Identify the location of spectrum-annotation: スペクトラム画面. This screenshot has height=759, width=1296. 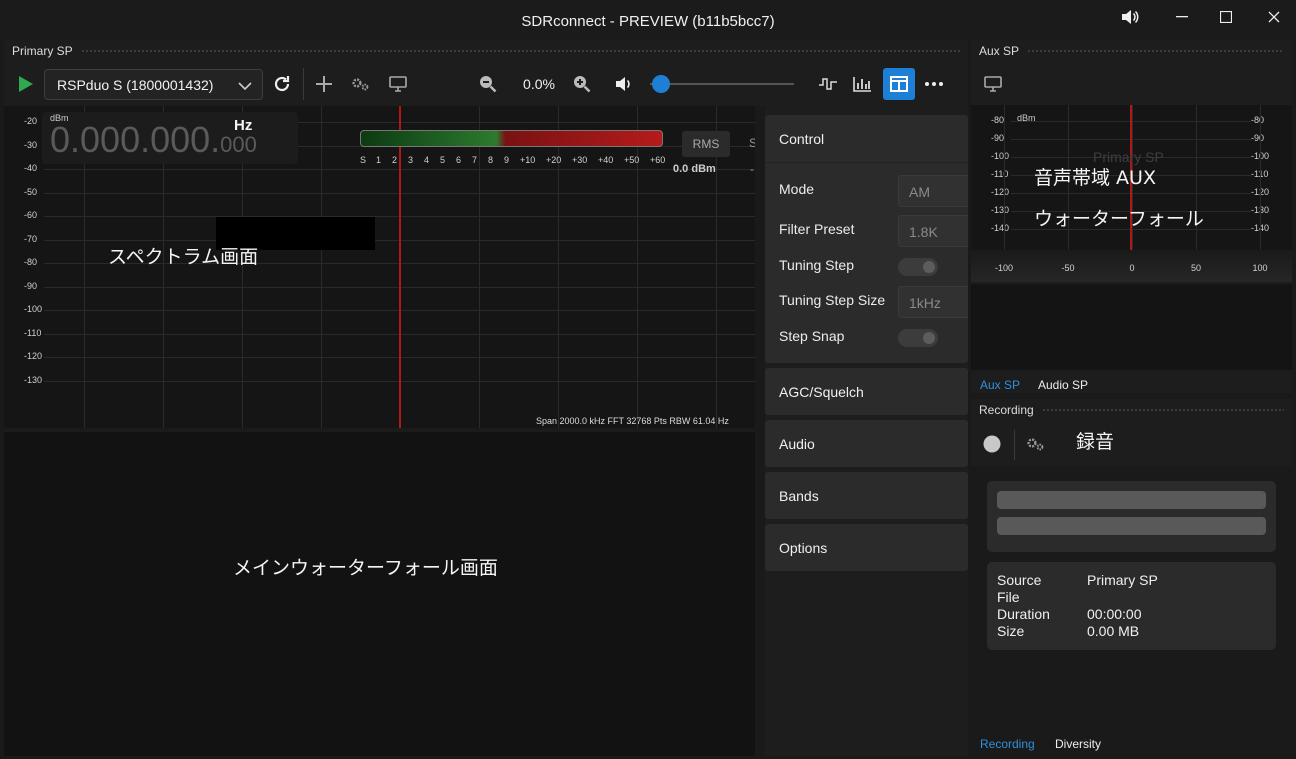
(183, 257).